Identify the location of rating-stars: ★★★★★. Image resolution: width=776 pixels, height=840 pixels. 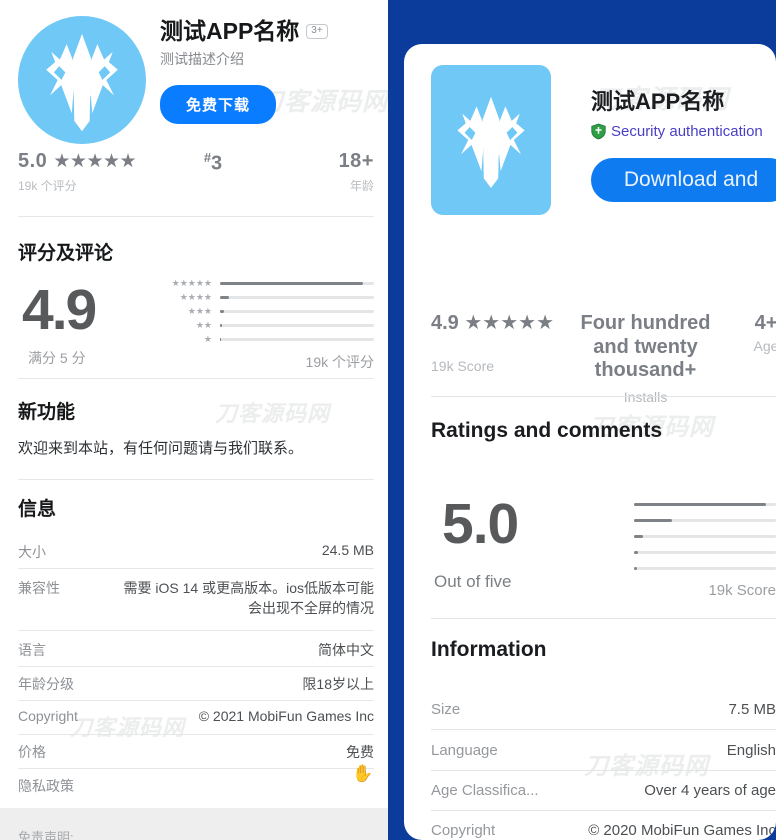
(95, 161).